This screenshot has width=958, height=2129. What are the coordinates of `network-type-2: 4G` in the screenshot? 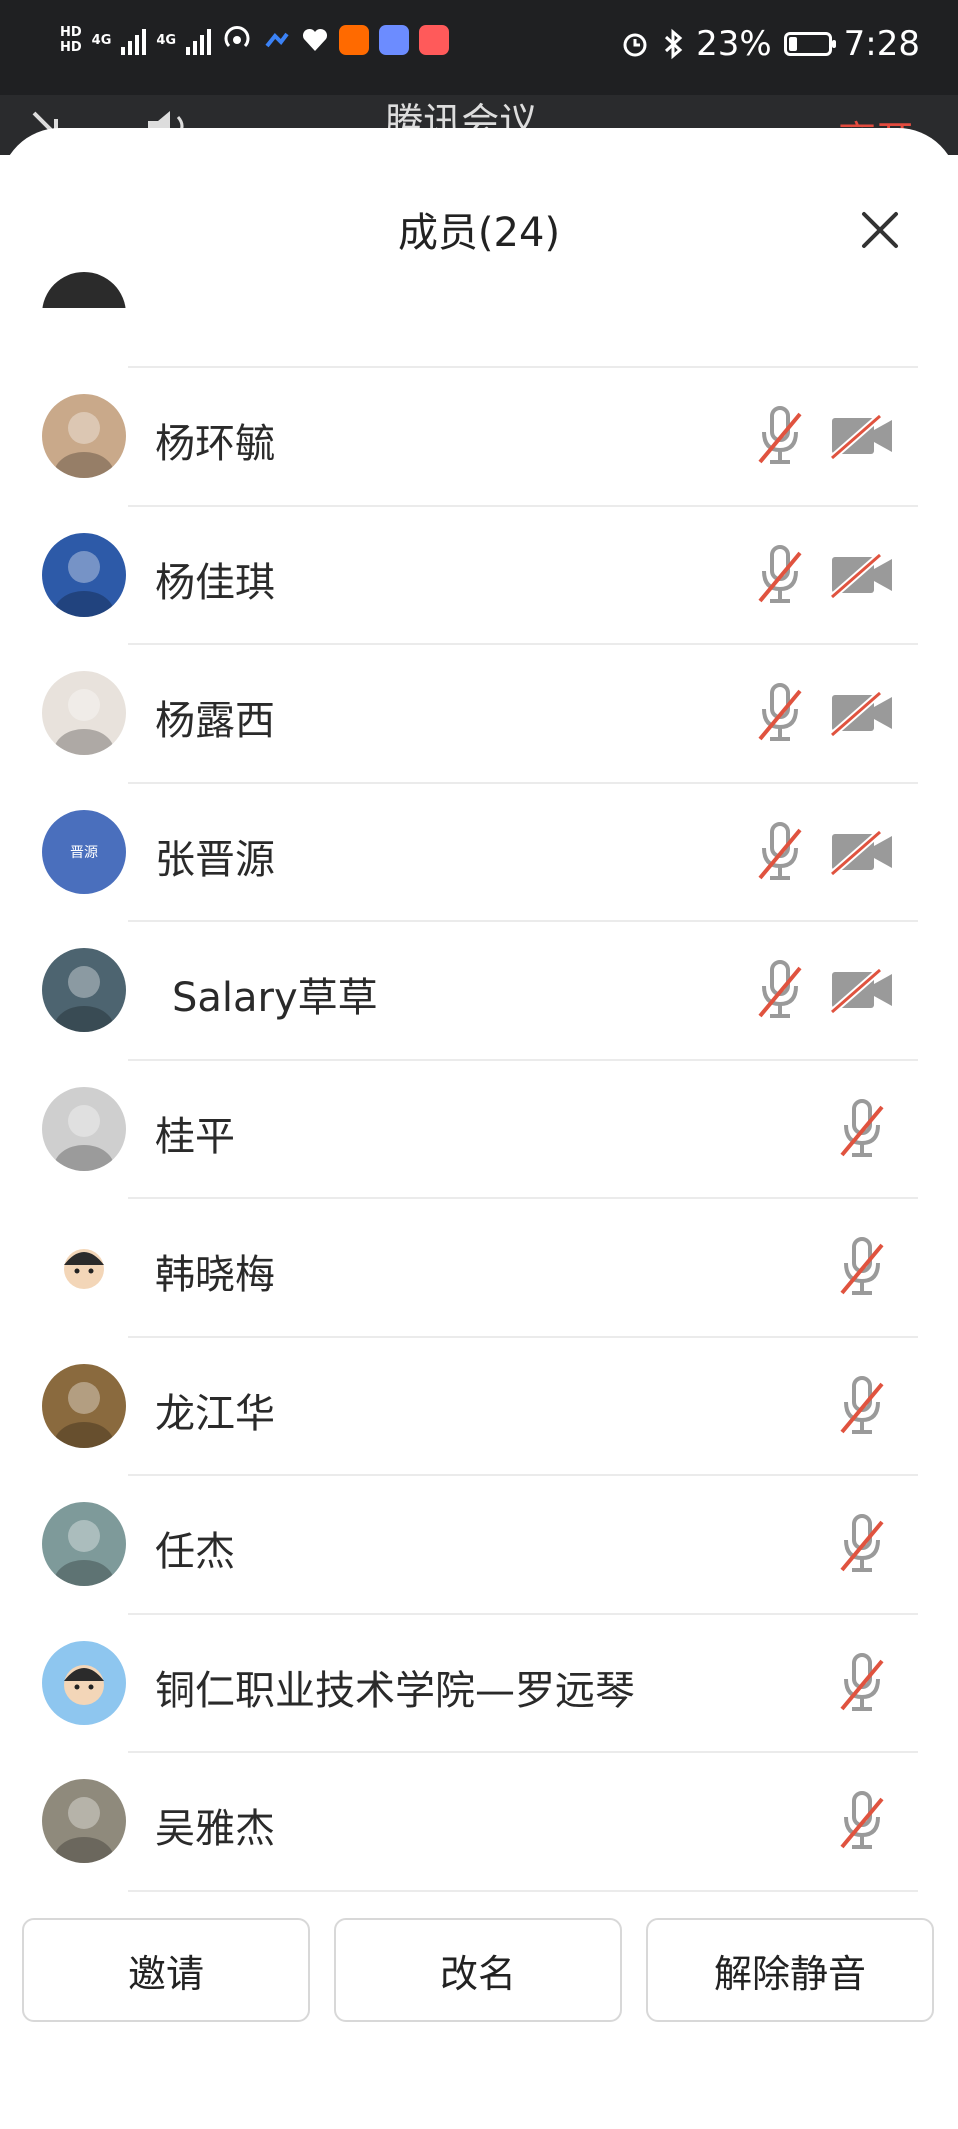 It's located at (166, 40).